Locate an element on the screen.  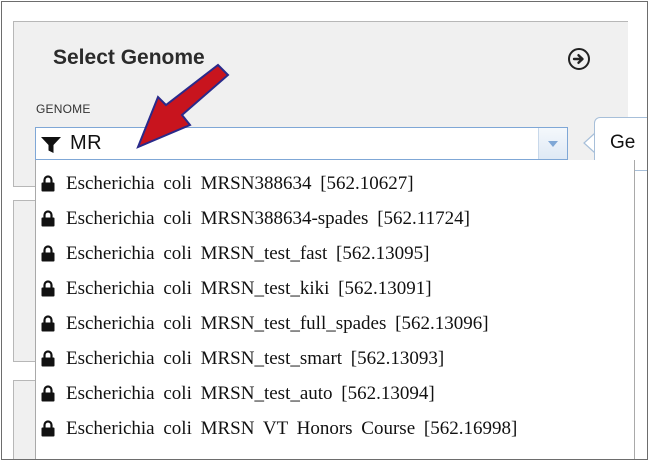
arrow-circle-right-icon is located at coordinates (578, 59).